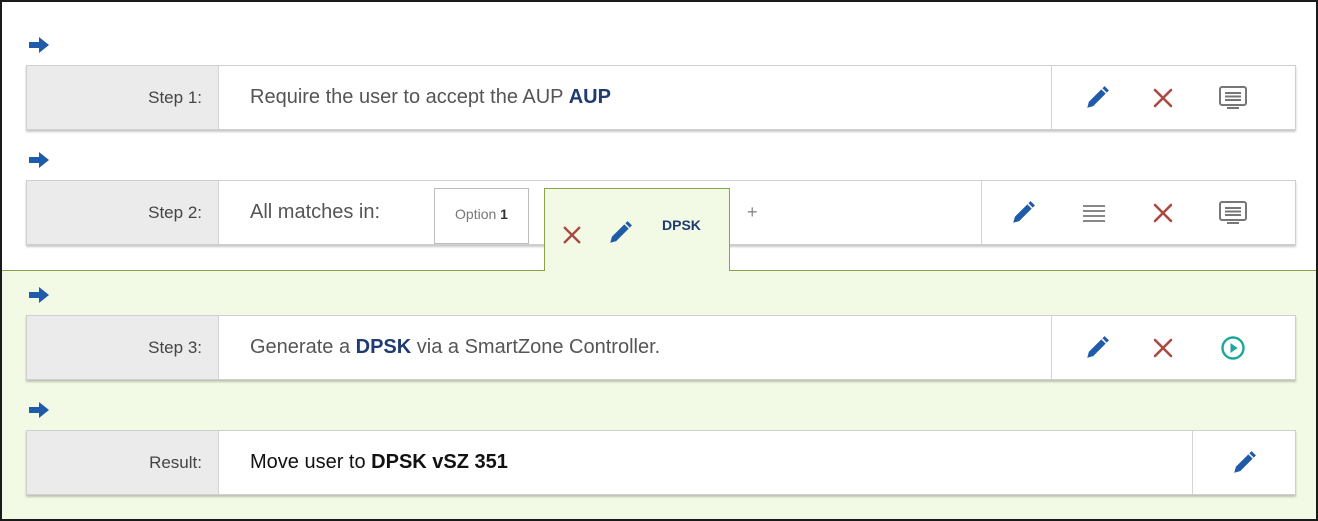  I want to click on step-label: Step 1:, so click(123, 97).